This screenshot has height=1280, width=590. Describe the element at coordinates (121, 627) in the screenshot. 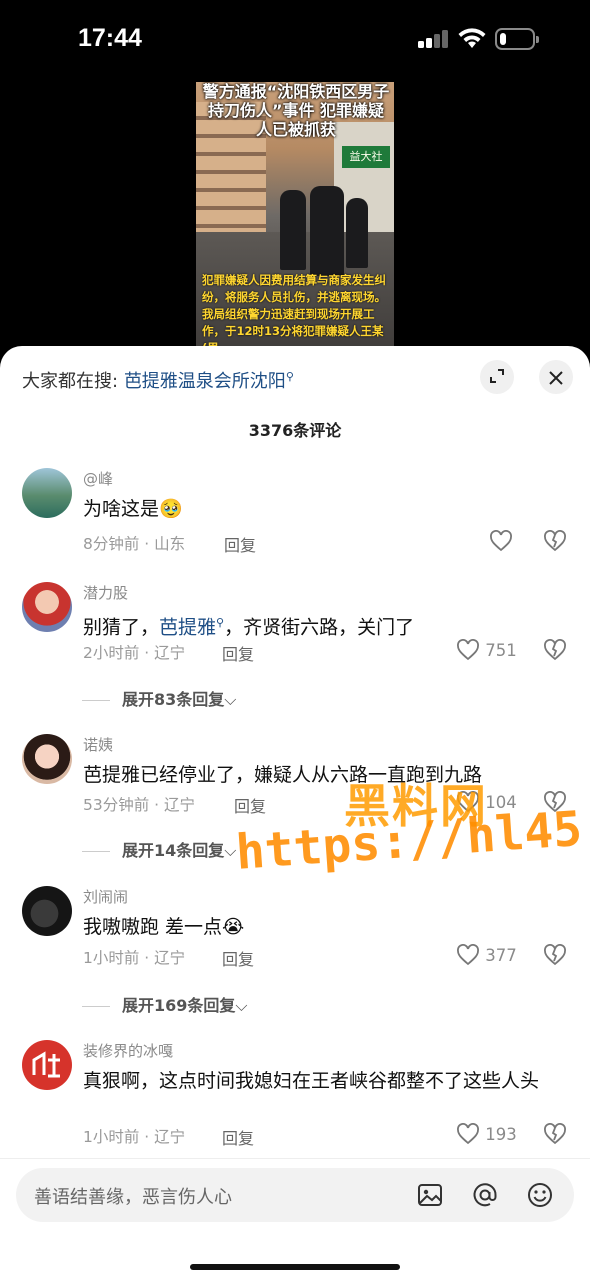

I see `comment-text-body: 别猜了，` at that location.